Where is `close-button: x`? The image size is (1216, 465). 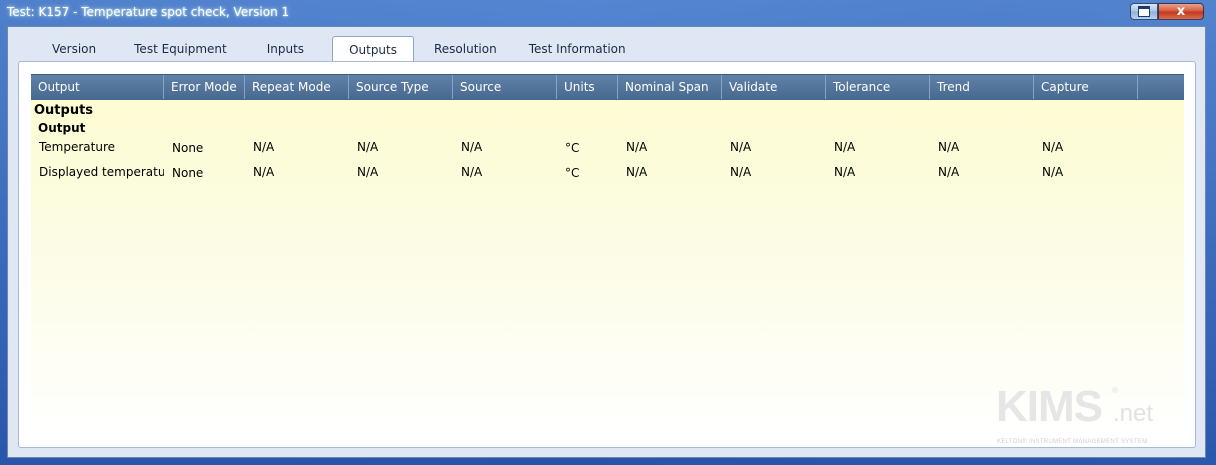 close-button: x is located at coordinates (1181, 11).